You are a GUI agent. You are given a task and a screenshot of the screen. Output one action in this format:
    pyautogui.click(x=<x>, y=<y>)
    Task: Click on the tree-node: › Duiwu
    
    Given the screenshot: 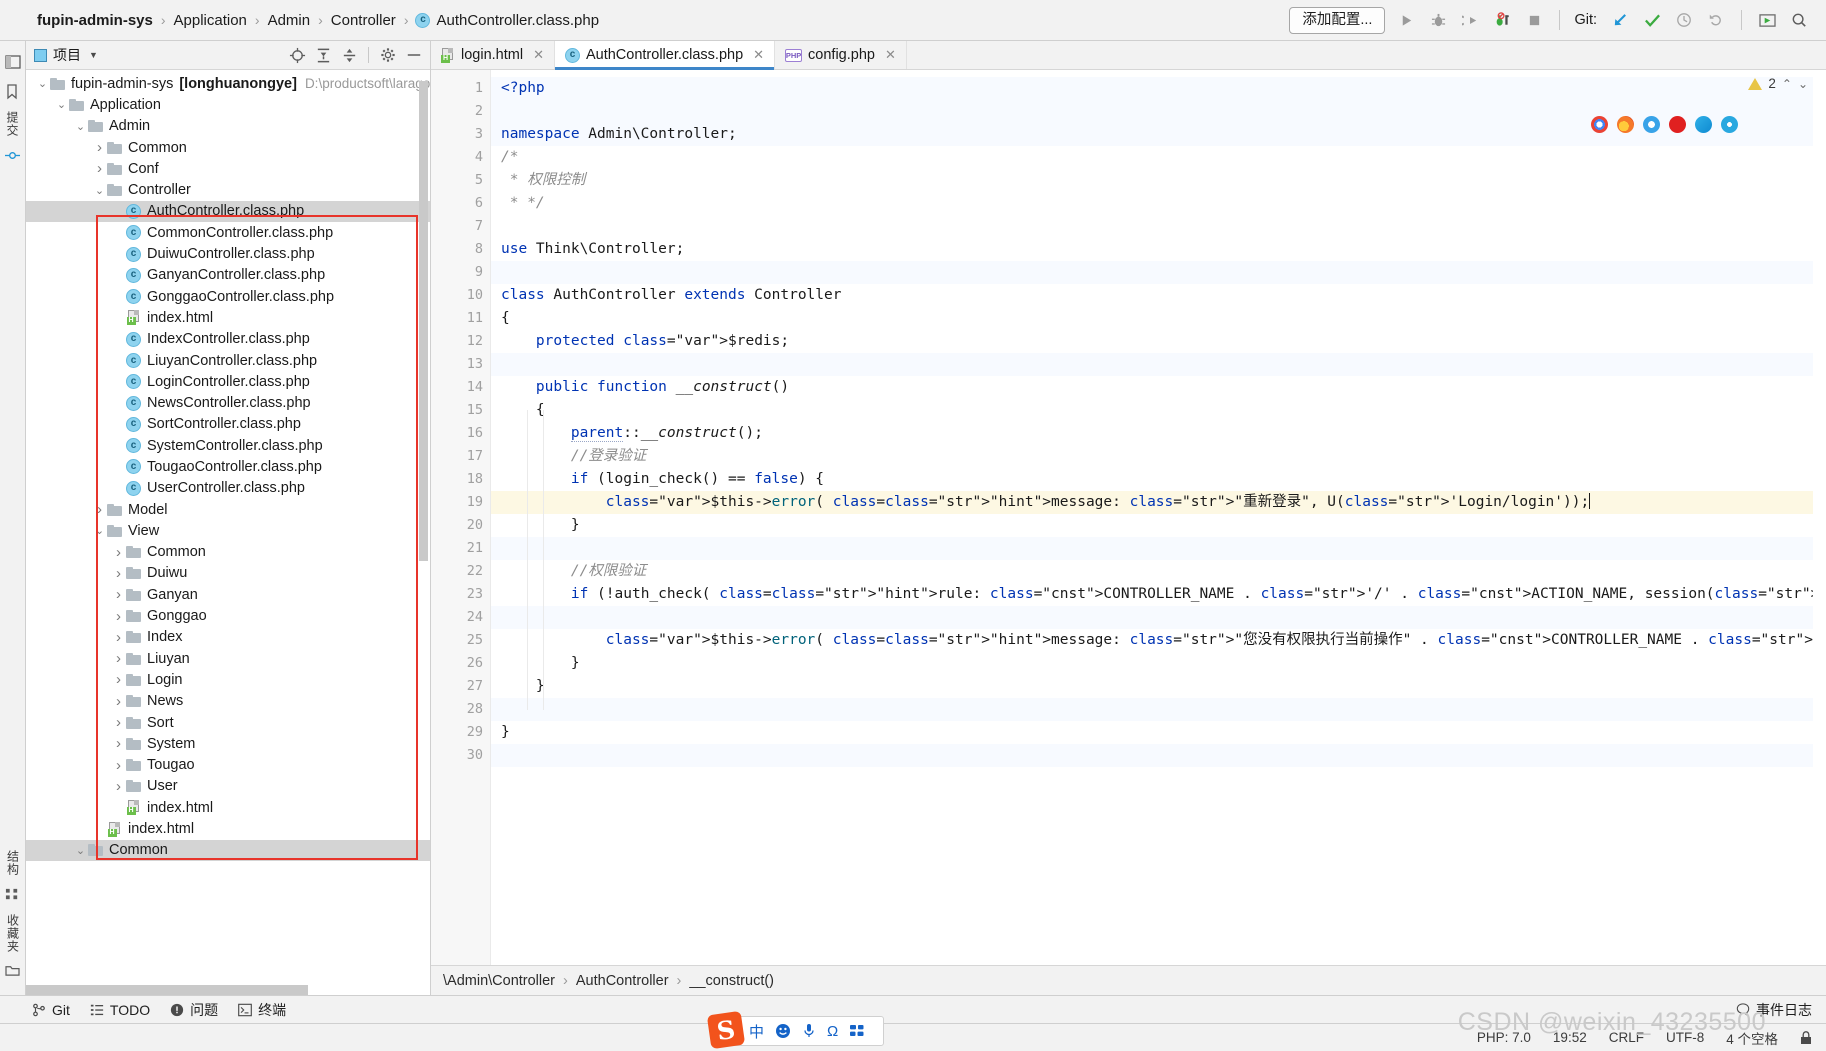 What is the action you would take?
    pyautogui.click(x=228, y=573)
    